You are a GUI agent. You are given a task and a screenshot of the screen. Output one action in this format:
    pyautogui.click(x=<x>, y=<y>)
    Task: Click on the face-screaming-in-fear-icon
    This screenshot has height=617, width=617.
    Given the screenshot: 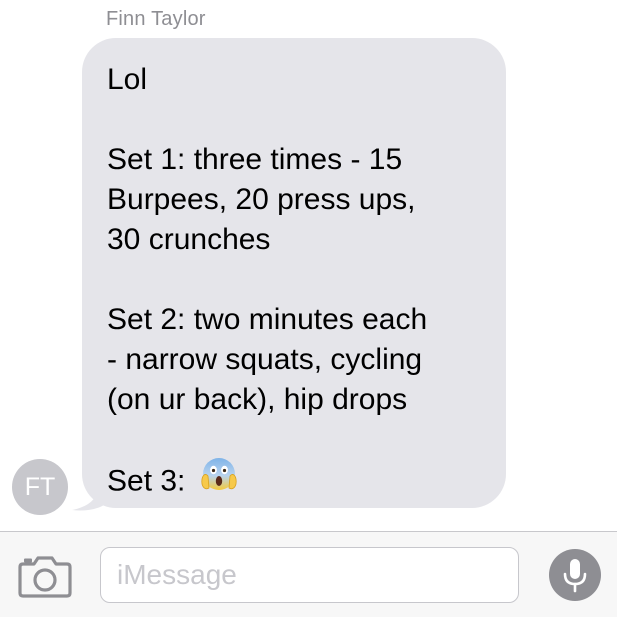 What is the action you would take?
    pyautogui.click(x=219, y=479)
    